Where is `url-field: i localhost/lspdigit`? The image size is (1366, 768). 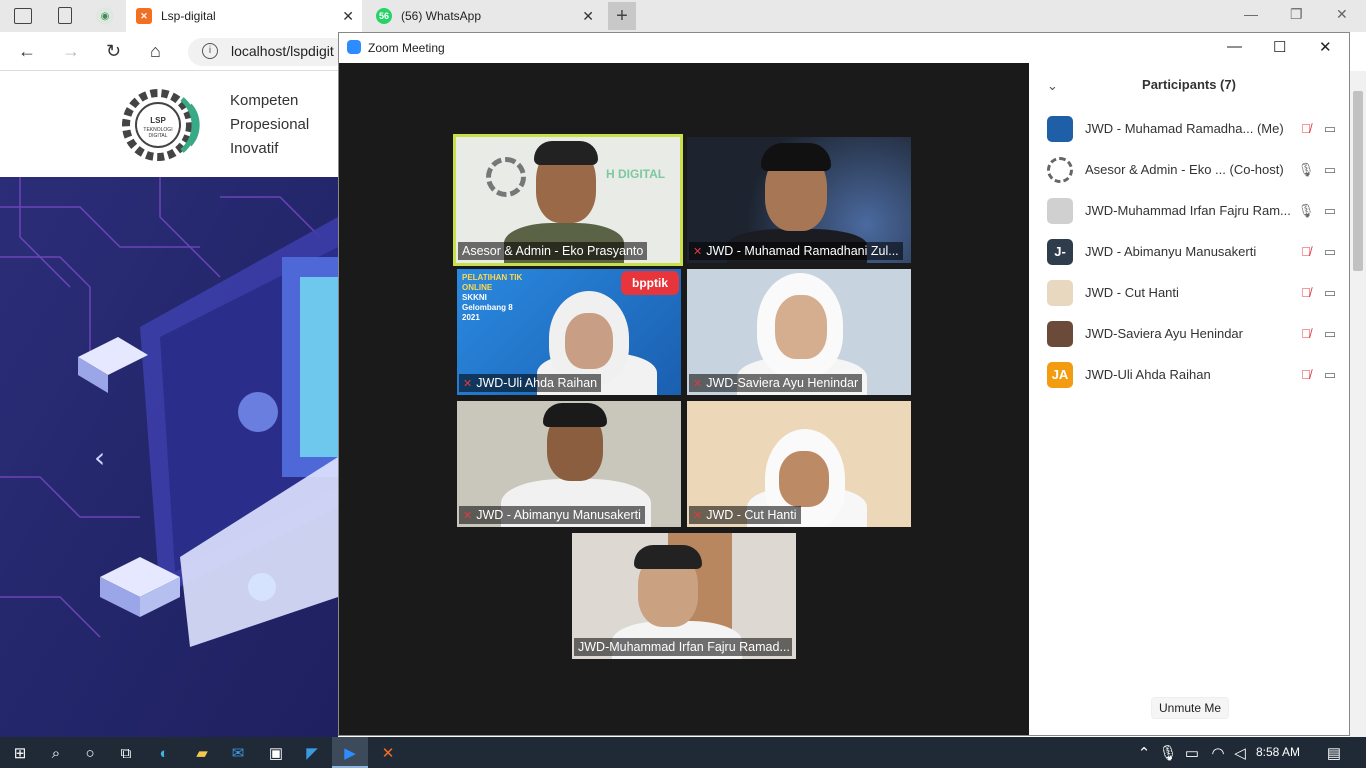 url-field: i localhost/lspdigit is located at coordinates (268, 52).